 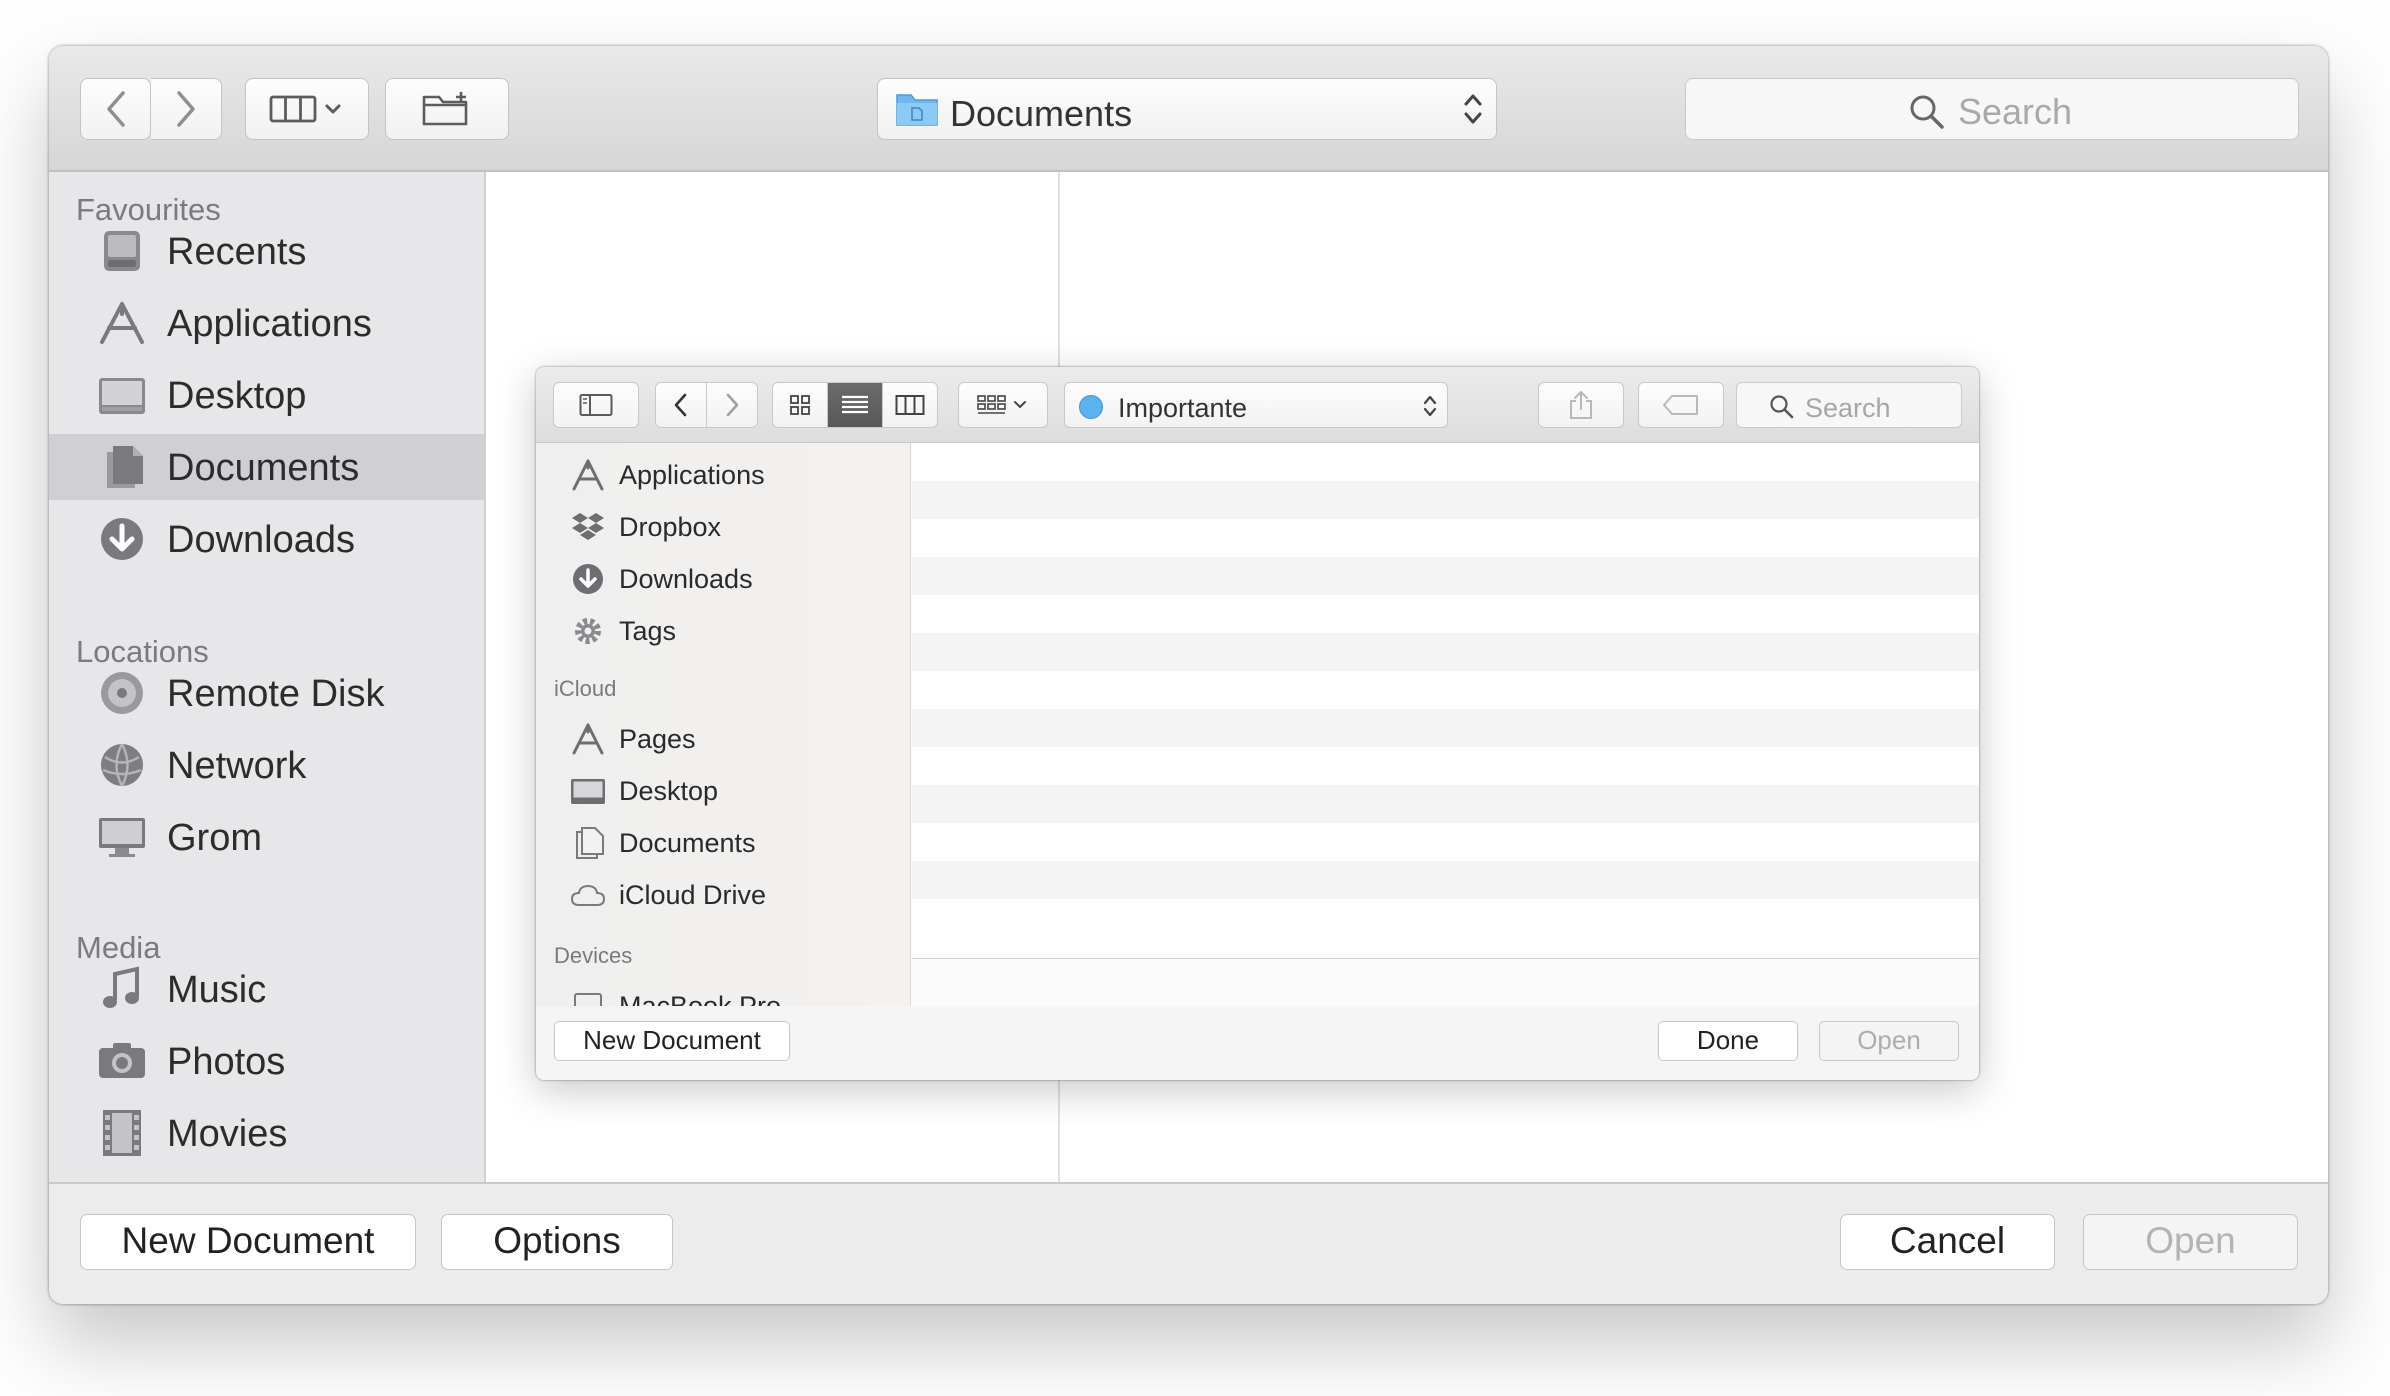 I want to click on list-view-button, so click(x=855, y=405).